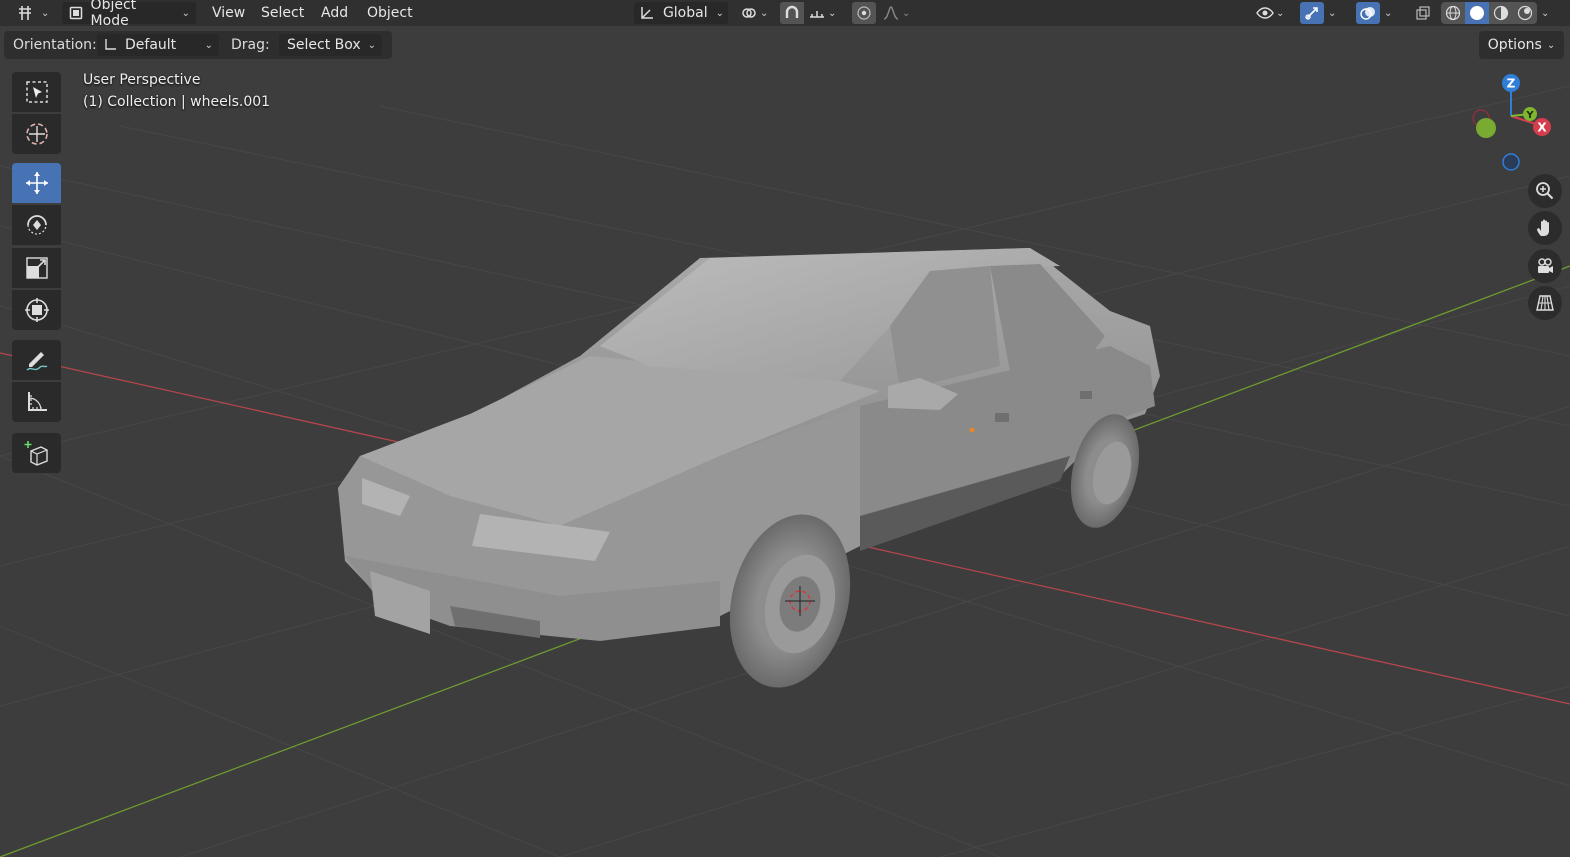 This screenshot has width=1570, height=857. I want to click on orientation-value: Default, so click(151, 45).